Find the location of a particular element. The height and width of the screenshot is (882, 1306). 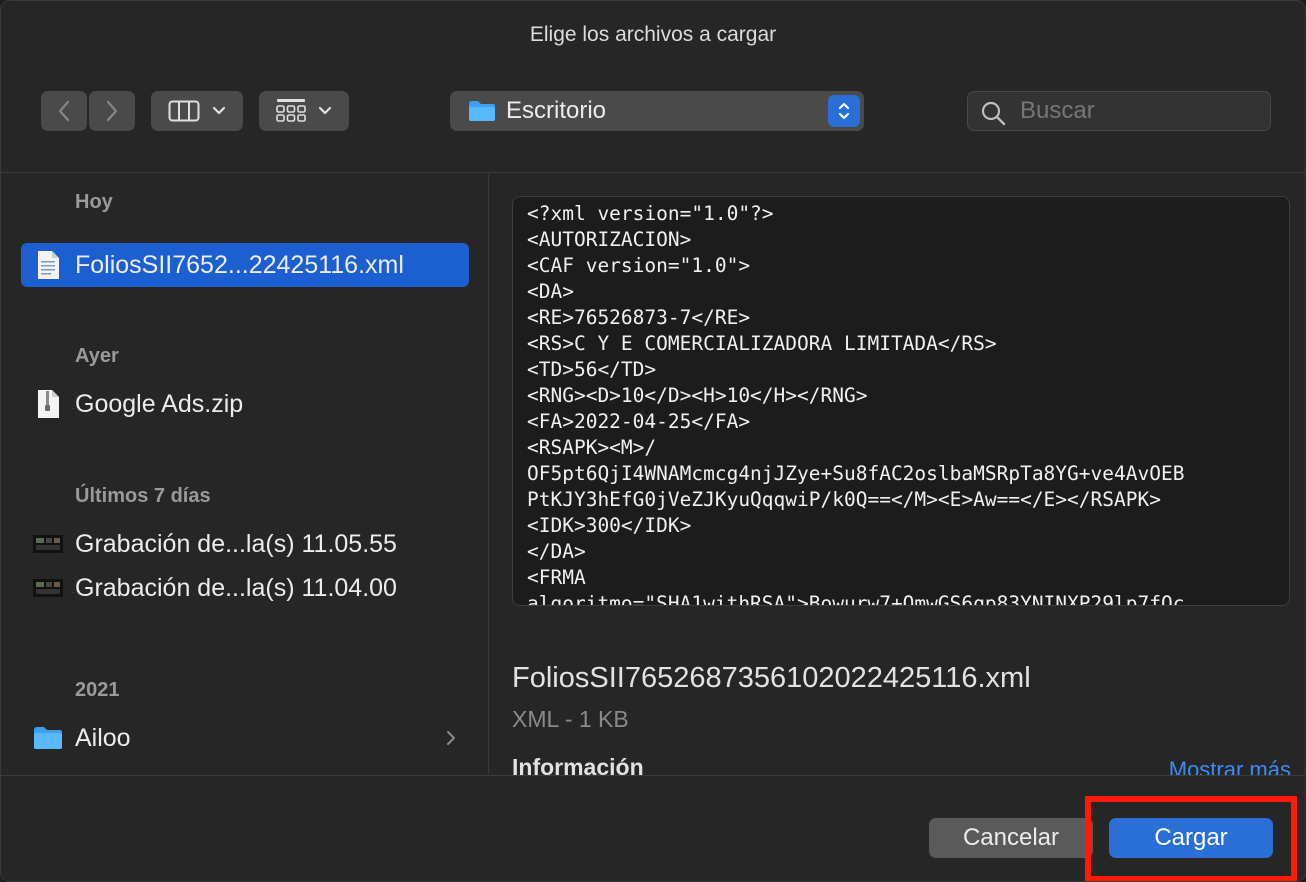

up-down-chevron-icon is located at coordinates (844, 111).